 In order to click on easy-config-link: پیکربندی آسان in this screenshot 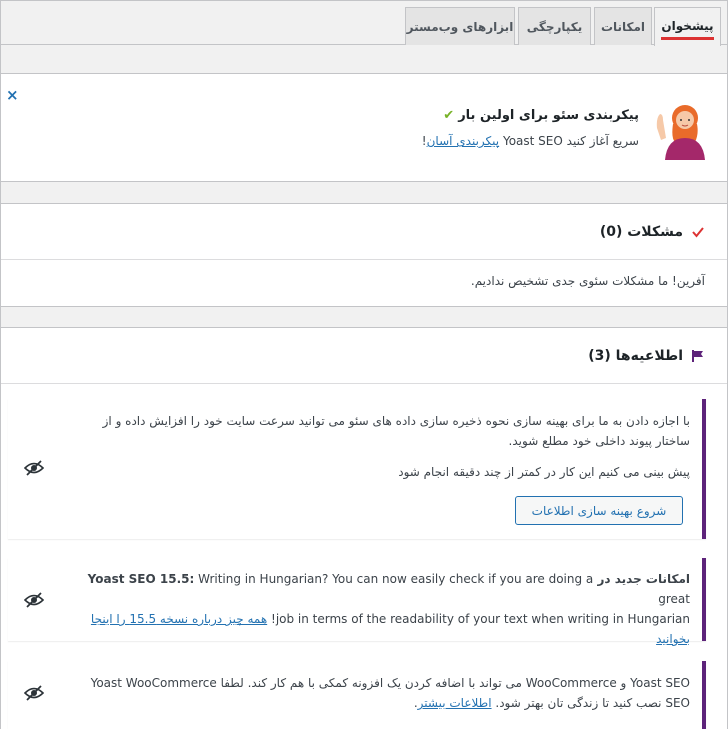, I will do `click(463, 141)`.